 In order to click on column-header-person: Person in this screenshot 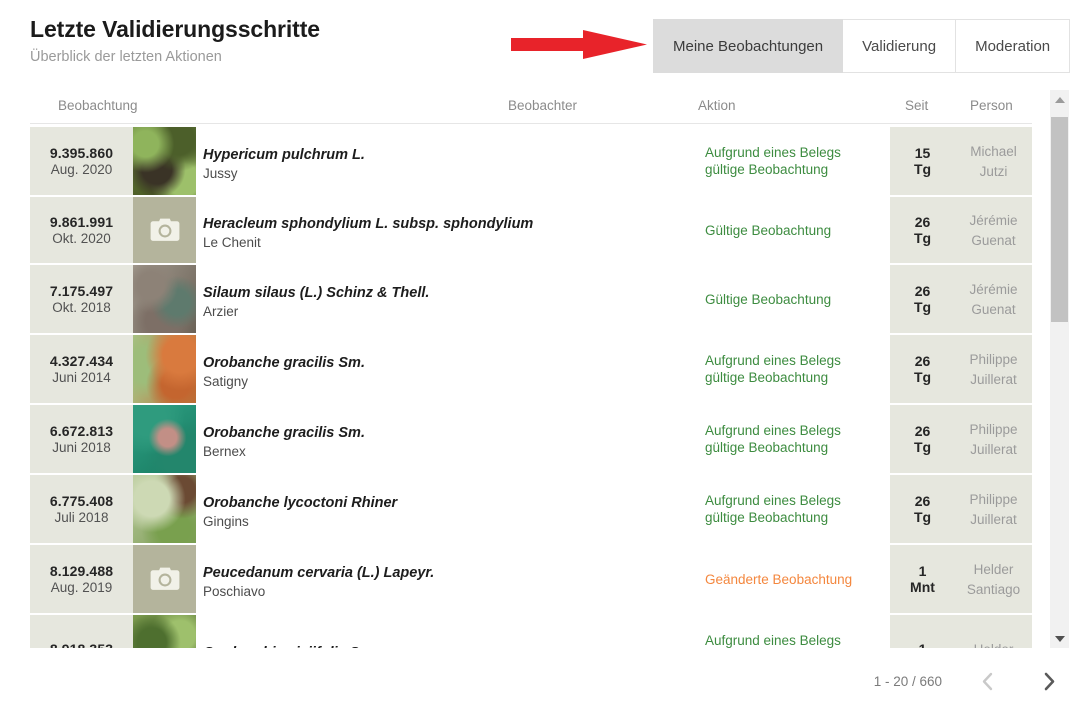, I will do `click(991, 105)`.